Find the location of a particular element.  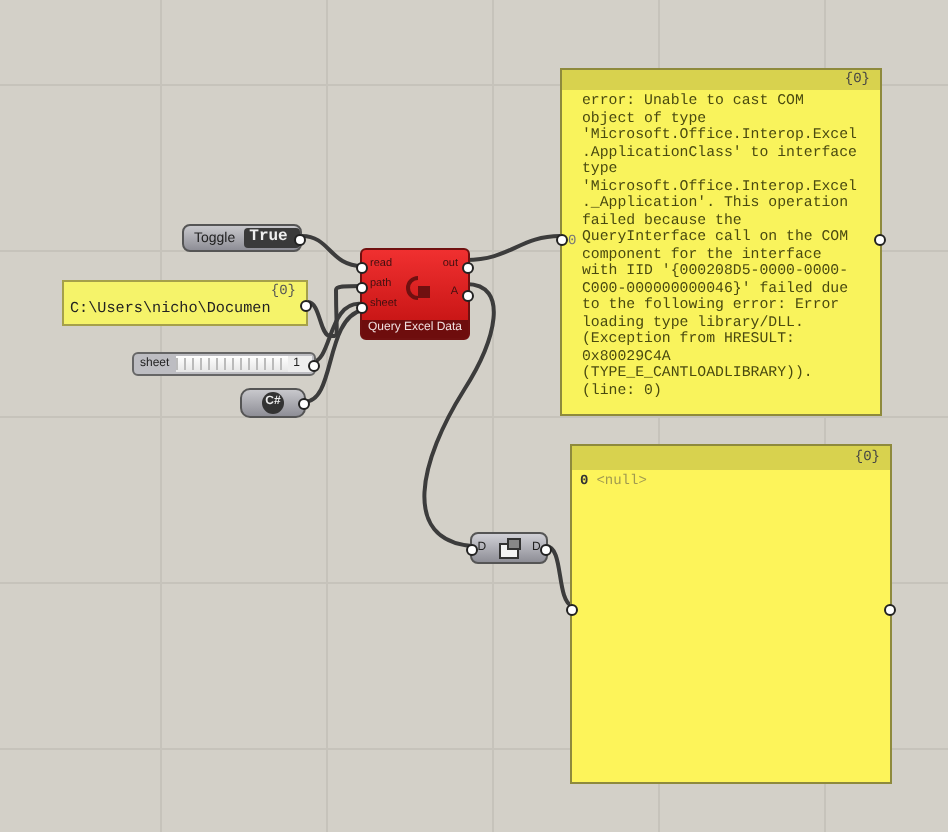

error-panel is located at coordinates (721, 242).